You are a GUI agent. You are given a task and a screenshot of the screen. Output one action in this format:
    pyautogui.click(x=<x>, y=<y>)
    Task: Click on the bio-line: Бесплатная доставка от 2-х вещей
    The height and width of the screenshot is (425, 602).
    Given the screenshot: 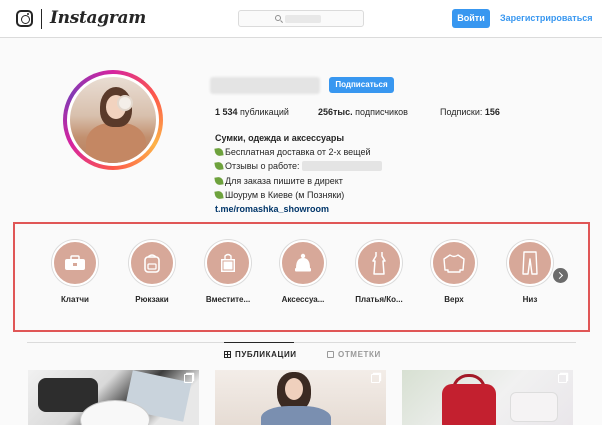 What is the action you would take?
    pyautogui.click(x=339, y=152)
    